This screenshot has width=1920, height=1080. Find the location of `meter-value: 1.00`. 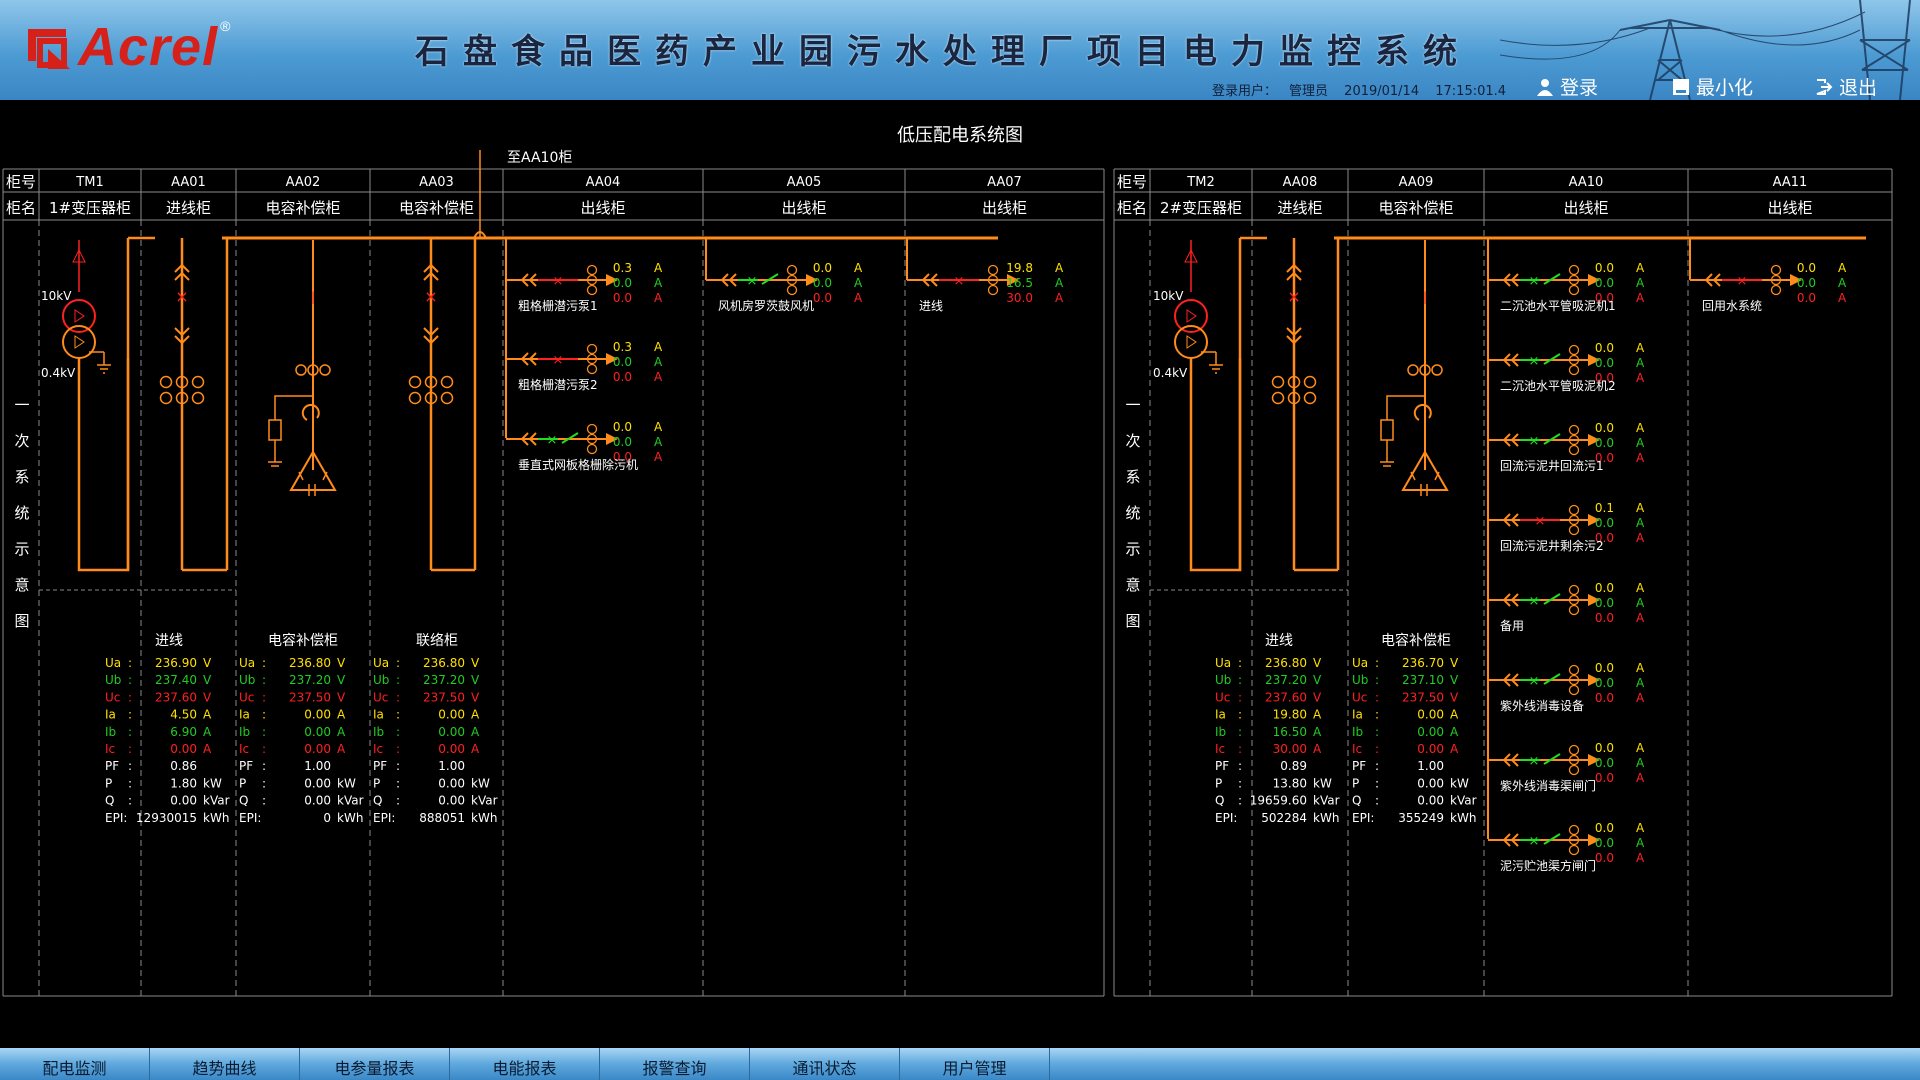

meter-value: 1.00 is located at coordinates (1430, 766).